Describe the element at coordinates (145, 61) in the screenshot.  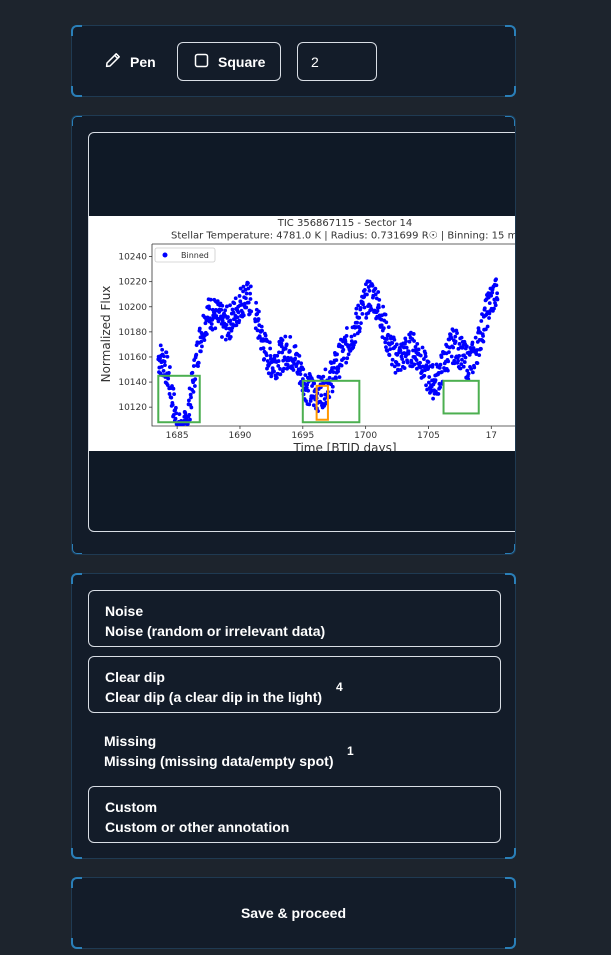
I see `pen-tool-button: Pen` at that location.